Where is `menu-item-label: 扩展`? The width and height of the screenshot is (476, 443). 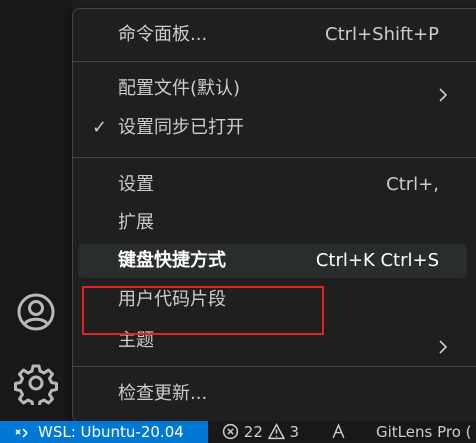
menu-item-label: 扩展 is located at coordinates (136, 222).